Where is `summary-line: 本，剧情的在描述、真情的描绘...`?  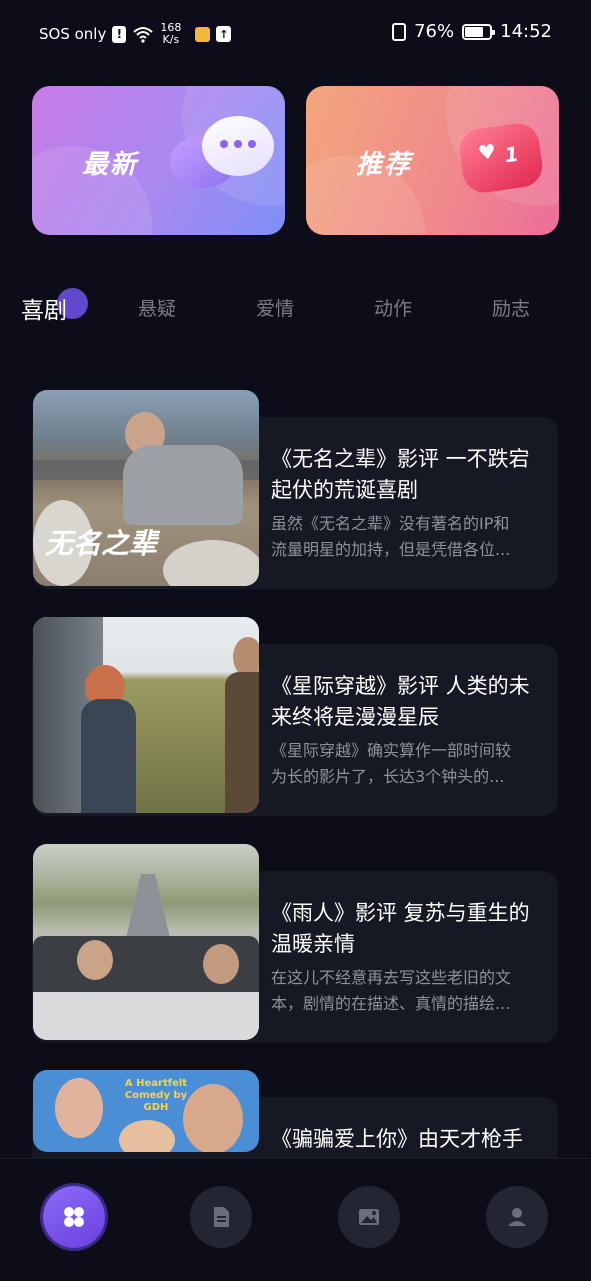
summary-line: 本，剧情的在描述、真情的描绘... is located at coordinates (391, 1003).